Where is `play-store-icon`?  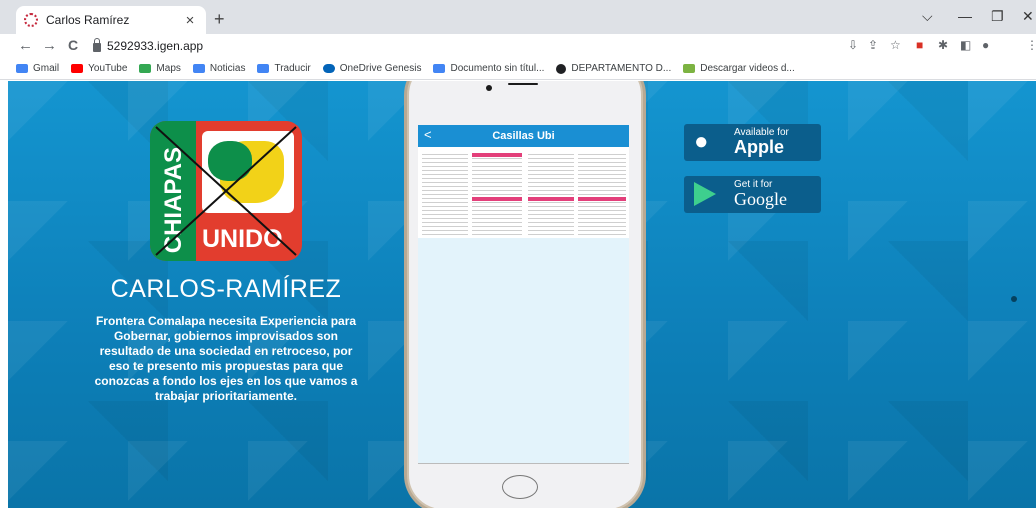
play-store-icon is located at coordinates (705, 194).